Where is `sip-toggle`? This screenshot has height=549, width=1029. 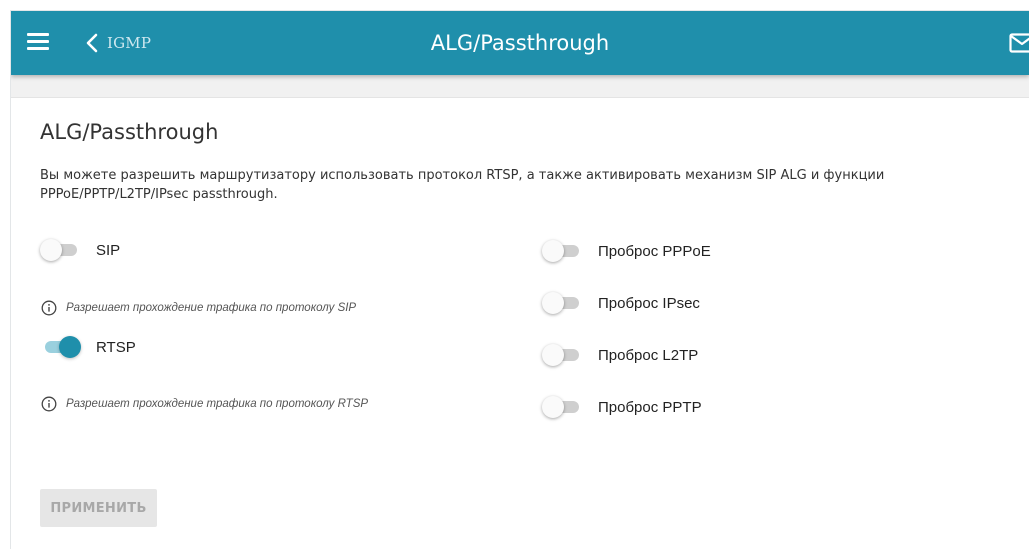
sip-toggle is located at coordinates (60, 250).